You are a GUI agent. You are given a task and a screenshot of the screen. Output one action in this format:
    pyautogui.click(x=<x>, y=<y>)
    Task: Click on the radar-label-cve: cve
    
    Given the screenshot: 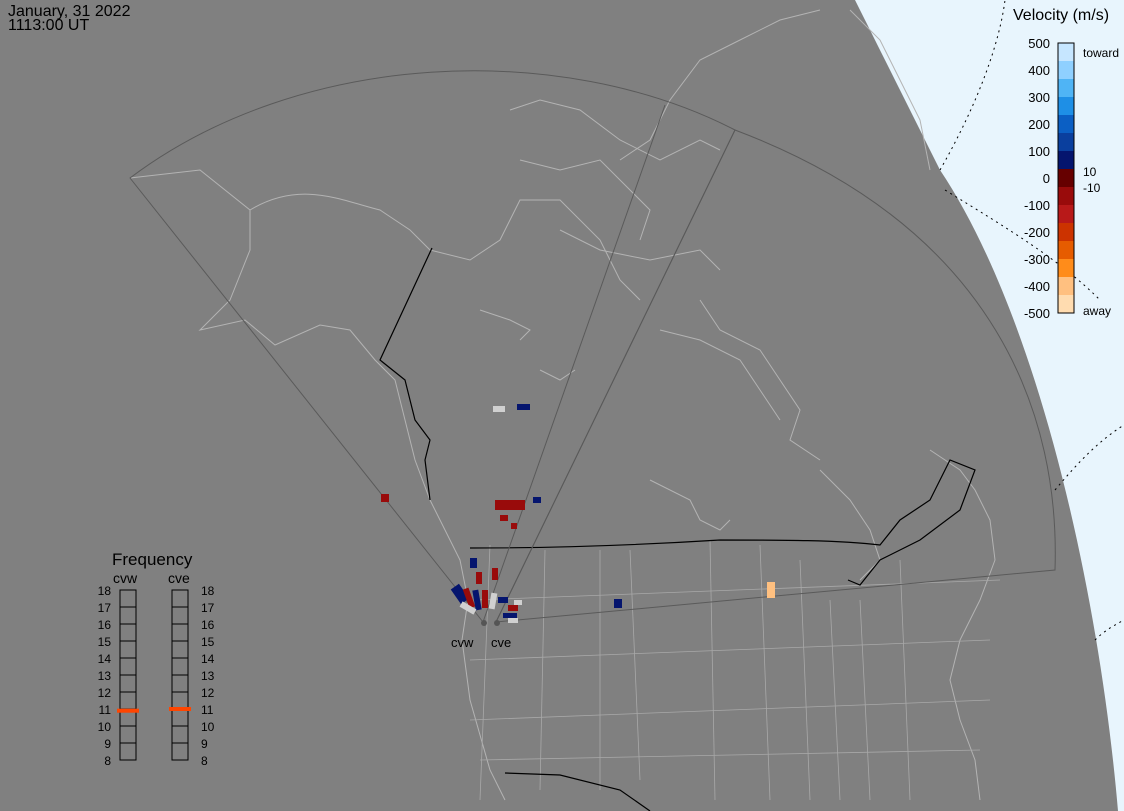 What is the action you would take?
    pyautogui.click(x=501, y=642)
    